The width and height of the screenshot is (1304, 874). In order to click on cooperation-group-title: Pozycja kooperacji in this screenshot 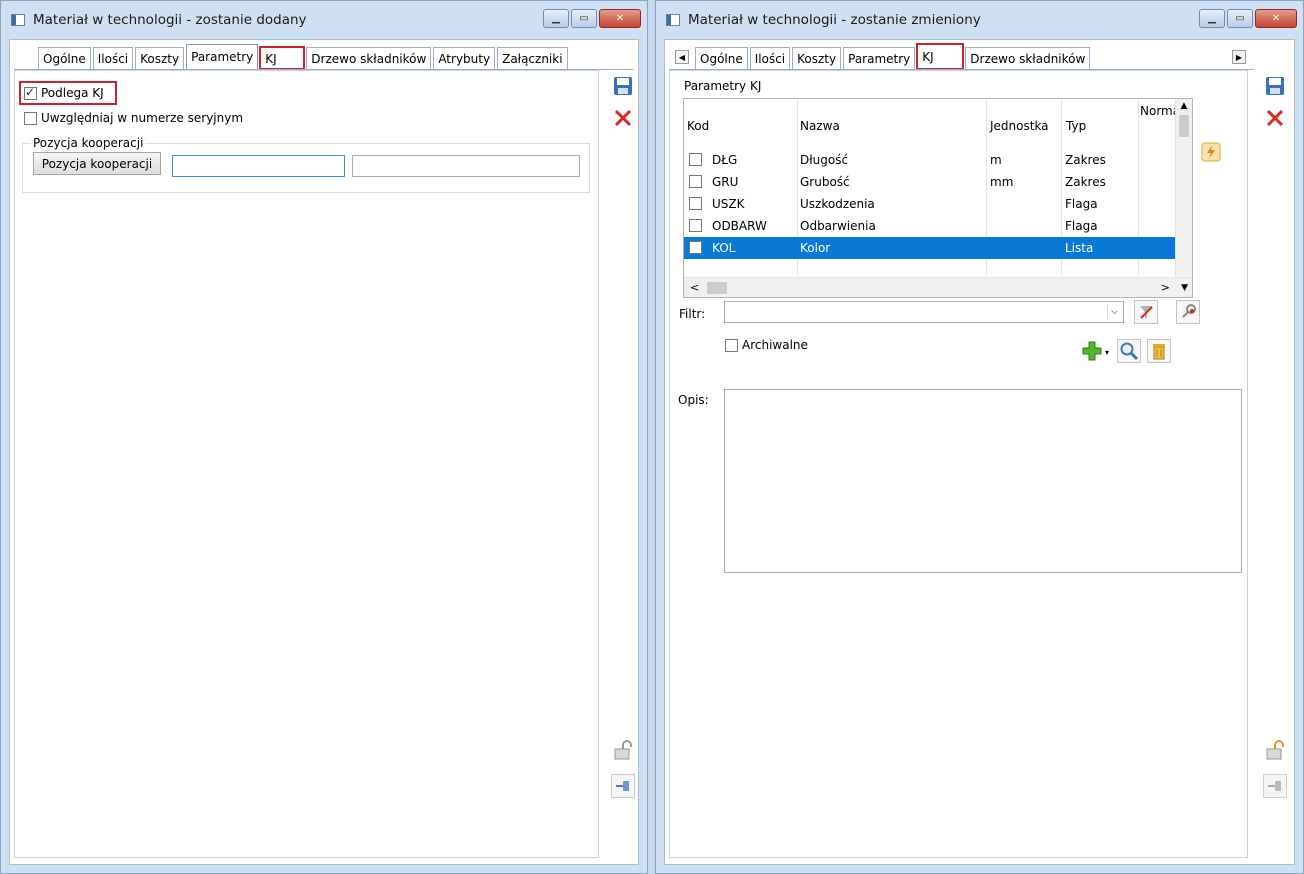, I will do `click(88, 143)`.